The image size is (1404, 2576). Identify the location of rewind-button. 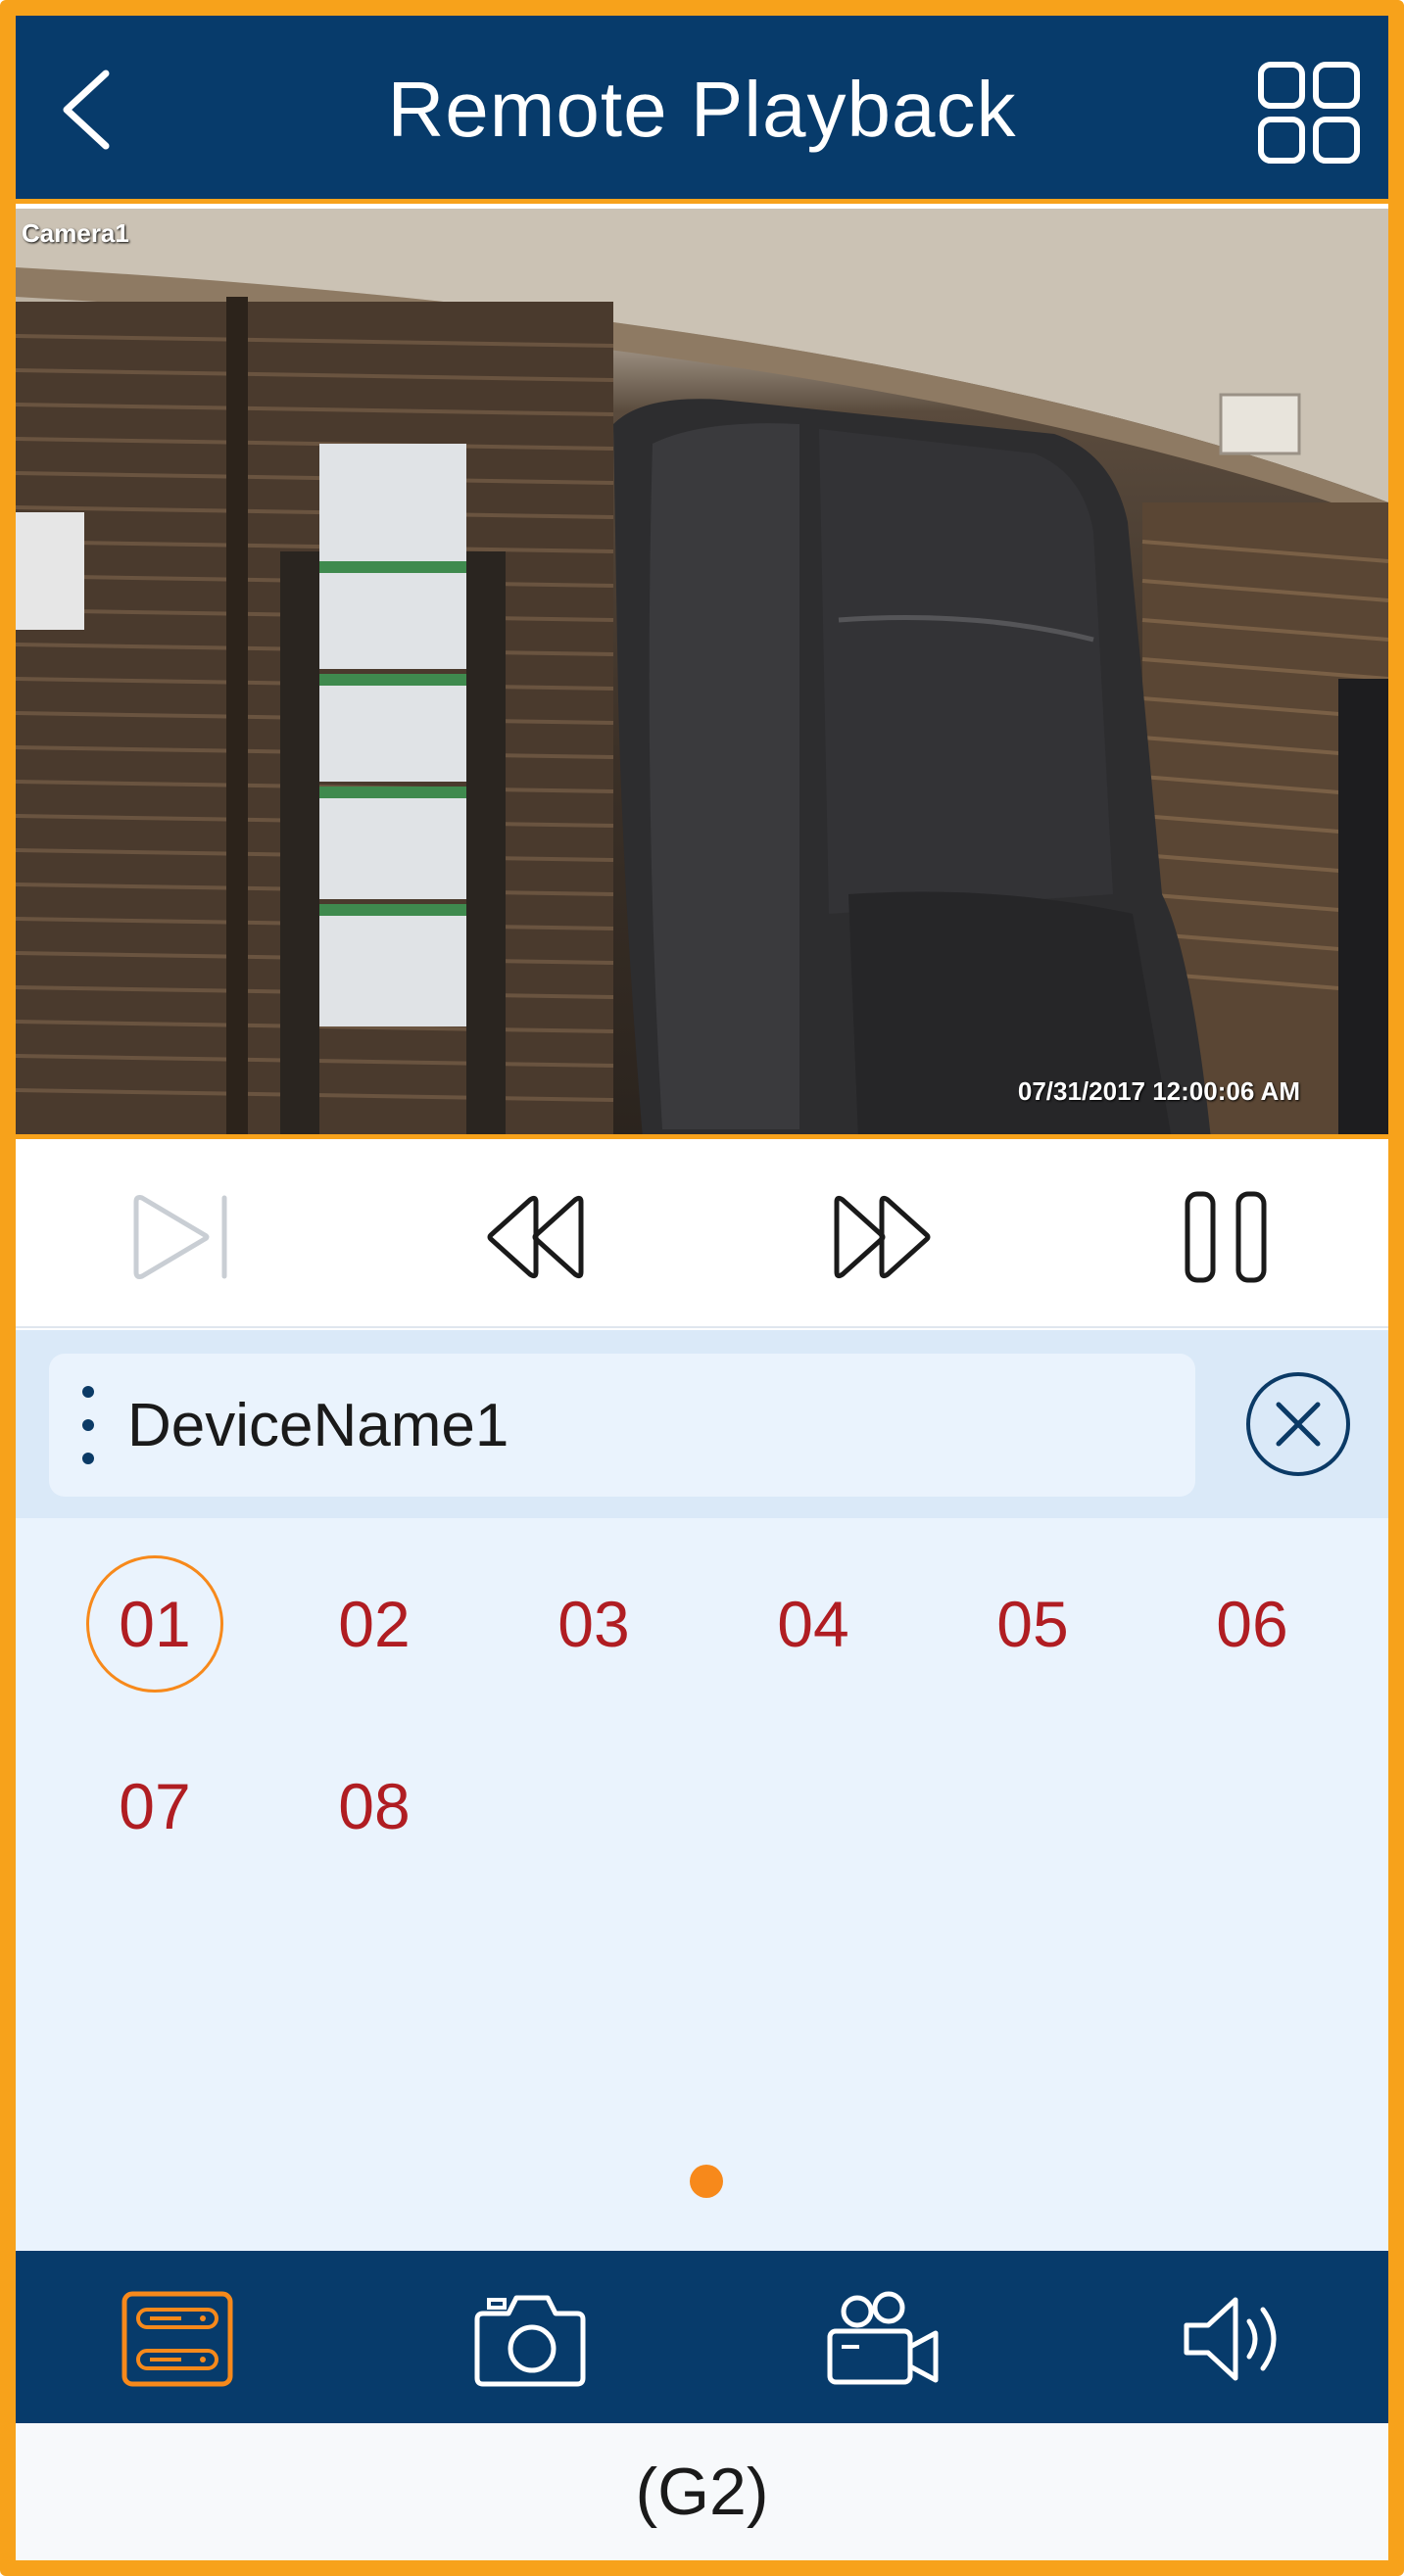
(535, 1237).